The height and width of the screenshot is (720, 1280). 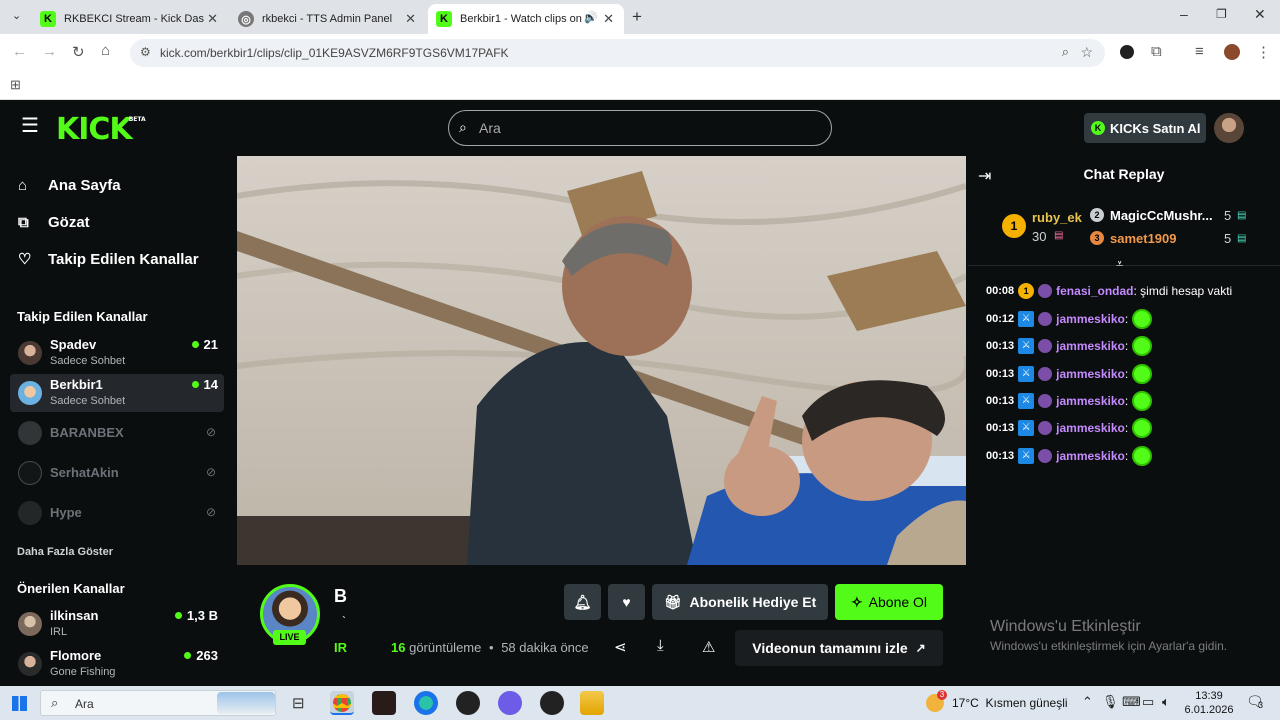 What do you see at coordinates (1131, 702) in the screenshot?
I see `network-icon: ⌨` at bounding box center [1131, 702].